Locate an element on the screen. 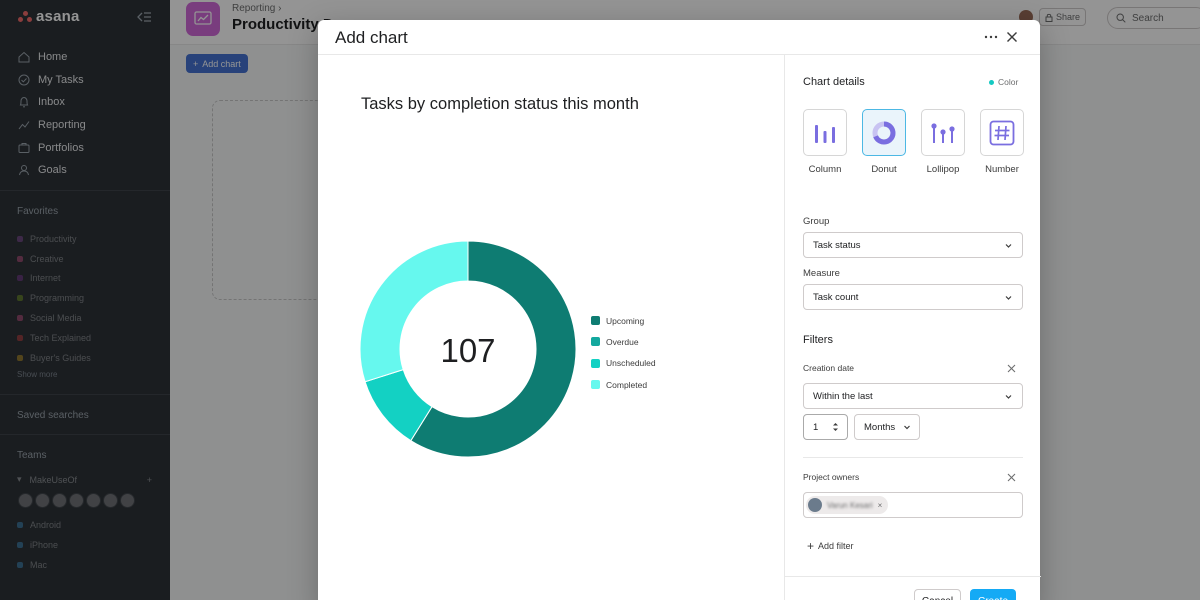 The width and height of the screenshot is (1200, 600). chart-type-lollipop: Lollipop is located at coordinates (943, 142).